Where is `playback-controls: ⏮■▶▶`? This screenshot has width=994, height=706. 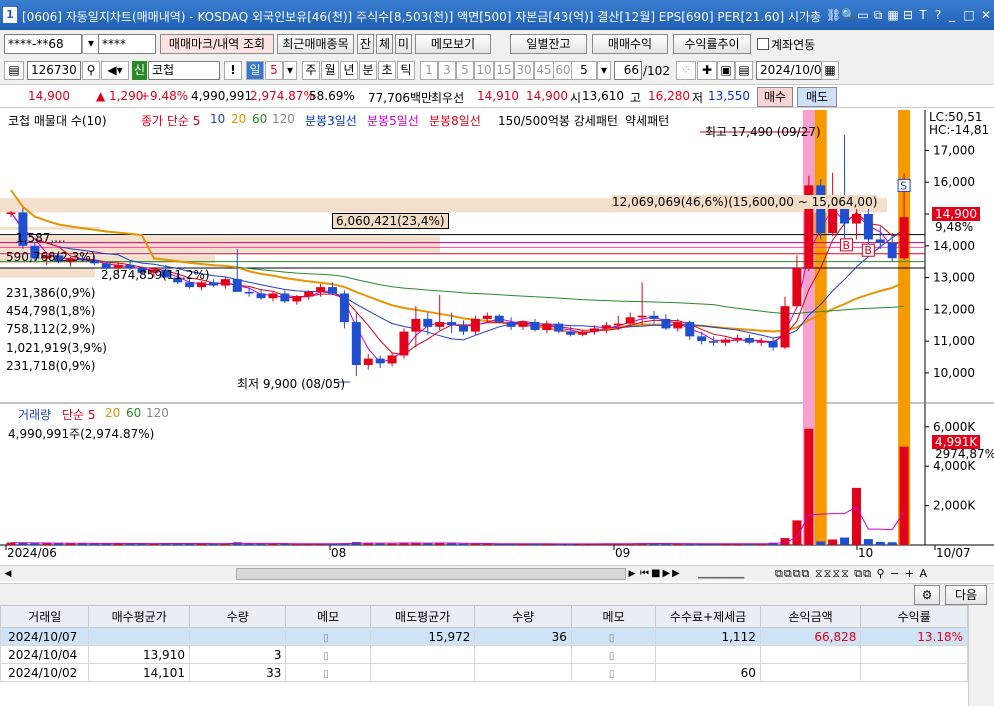 playback-controls: ⏮■▶▶ is located at coordinates (664, 574).